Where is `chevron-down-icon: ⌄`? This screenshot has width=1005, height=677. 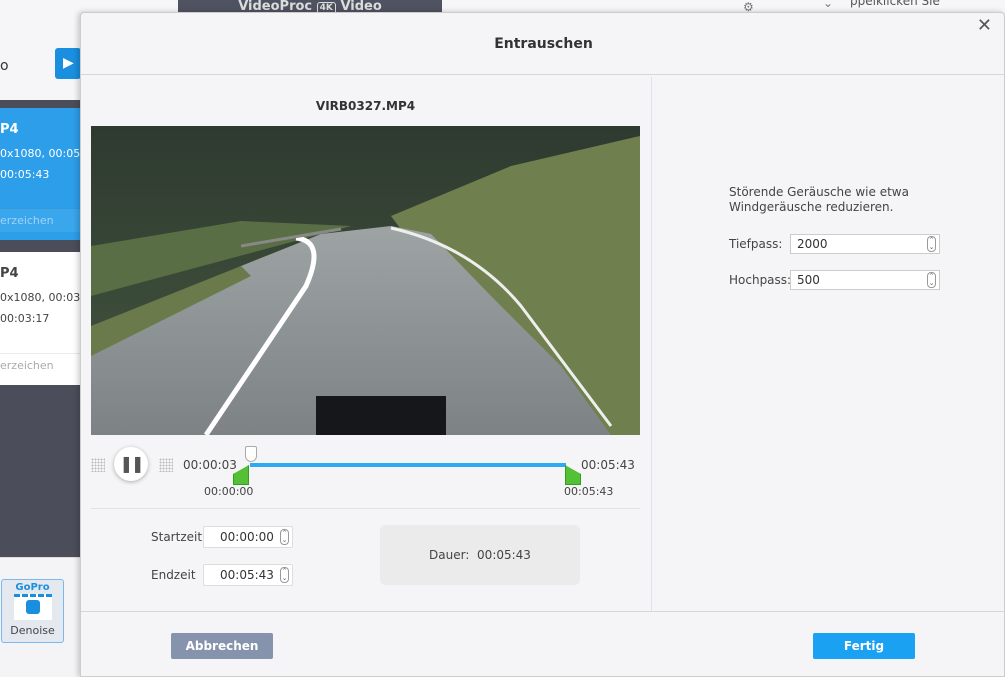
chevron-down-icon: ⌄ is located at coordinates (828, 5).